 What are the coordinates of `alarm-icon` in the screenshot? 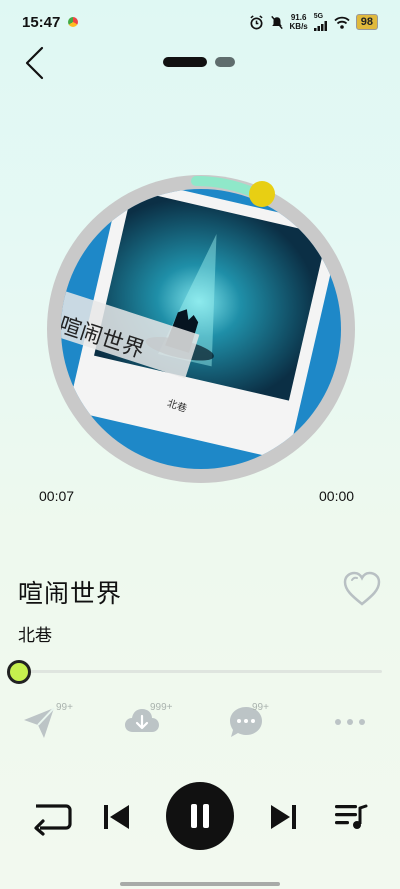 It's located at (256, 21).